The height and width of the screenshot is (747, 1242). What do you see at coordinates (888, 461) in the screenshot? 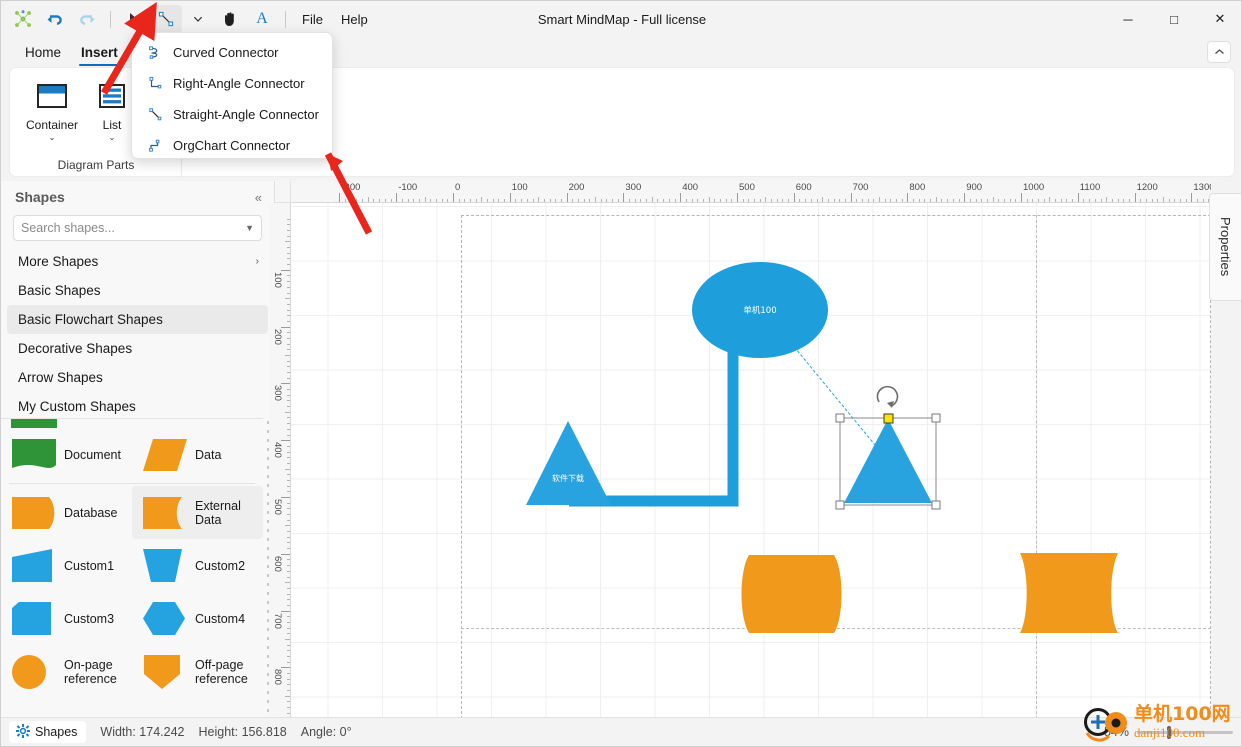
I see `shape-triangle-selected` at bounding box center [888, 461].